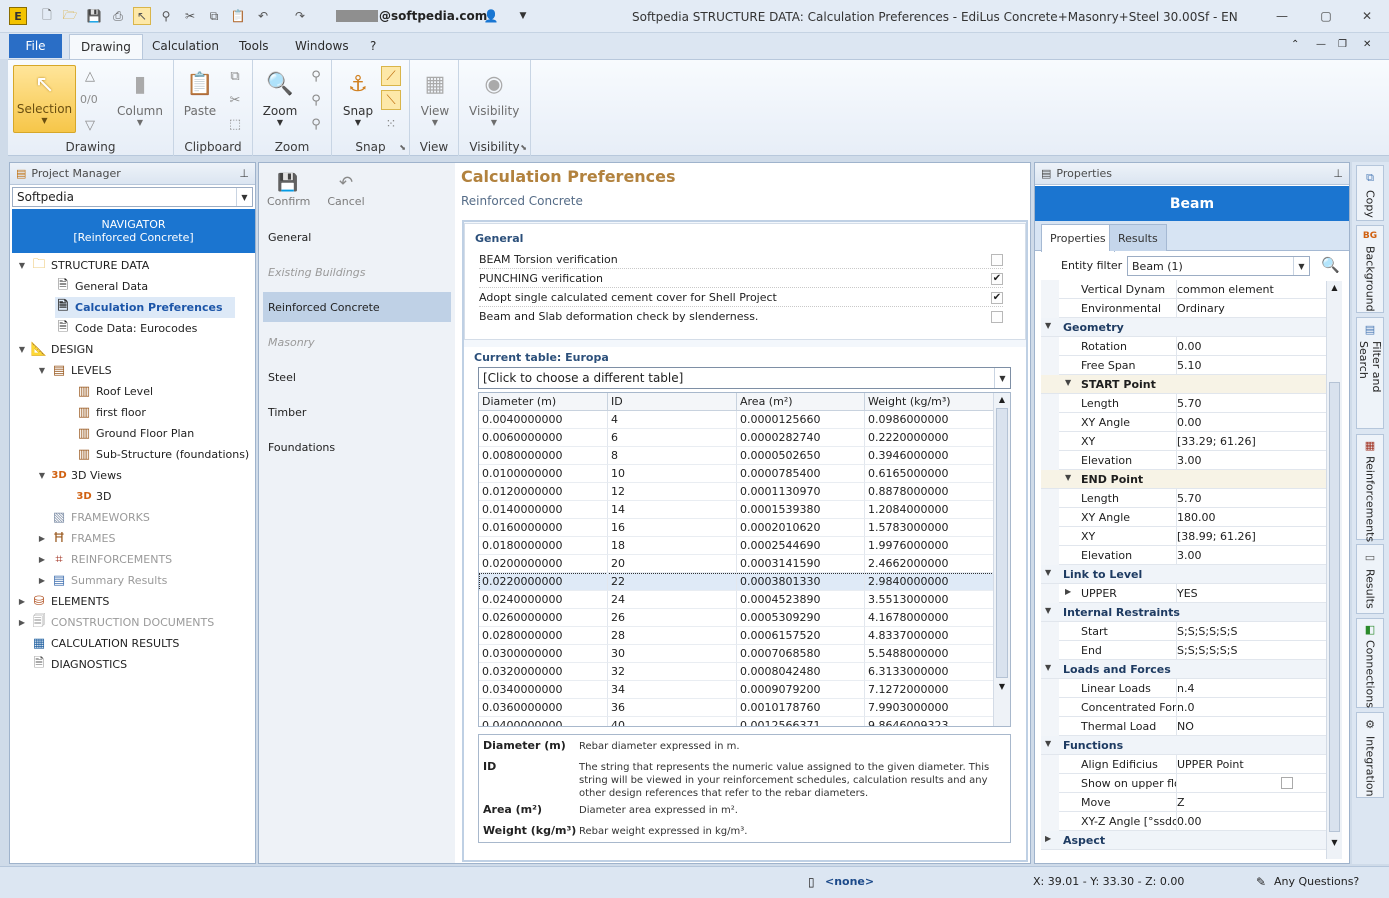 The width and height of the screenshot is (1389, 898). Describe the element at coordinates (1251, 707) in the screenshot. I see `property-value: n.0` at that location.